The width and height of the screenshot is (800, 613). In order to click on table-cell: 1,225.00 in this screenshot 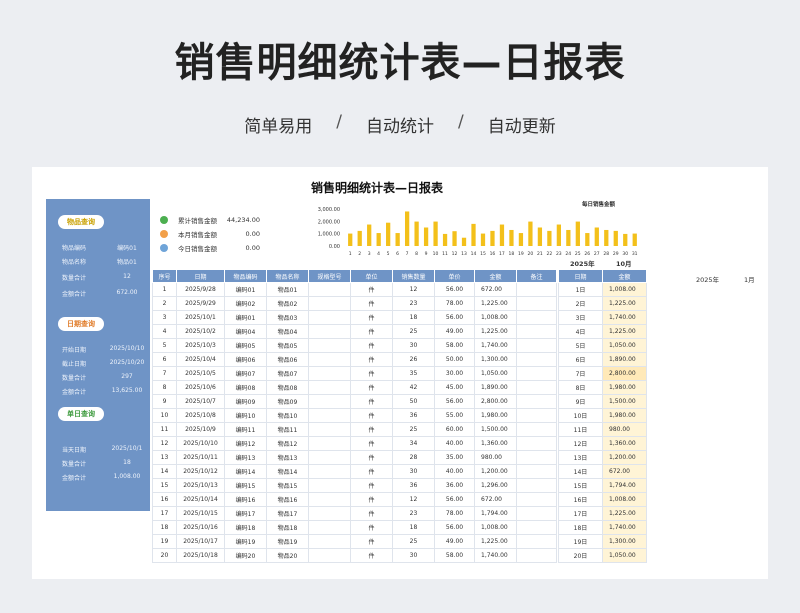, I will do `click(495, 541)`.